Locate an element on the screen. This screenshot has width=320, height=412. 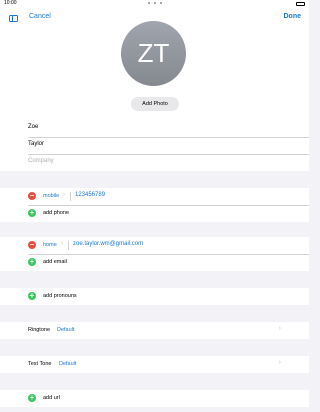
sidebar-toggle-icon is located at coordinates (13, 18).